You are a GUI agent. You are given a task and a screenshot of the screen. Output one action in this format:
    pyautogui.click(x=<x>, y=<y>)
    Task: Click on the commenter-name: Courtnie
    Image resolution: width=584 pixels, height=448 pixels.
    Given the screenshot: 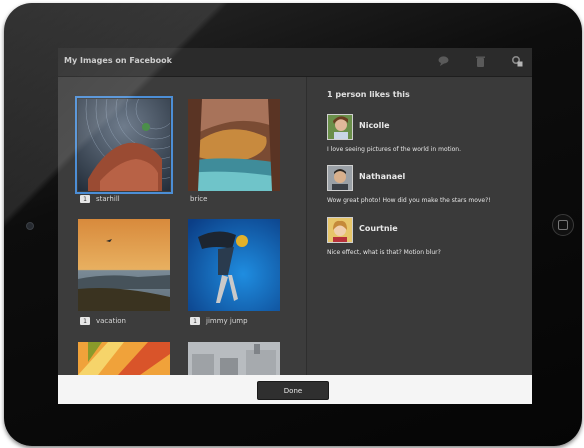 What is the action you would take?
    pyautogui.click(x=378, y=228)
    